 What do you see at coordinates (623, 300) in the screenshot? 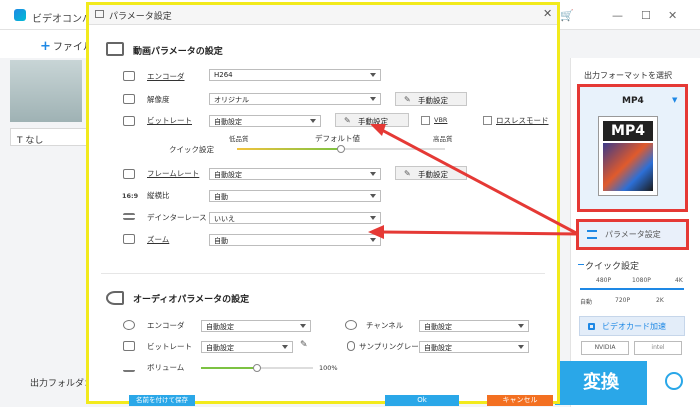
I see `tick-720p: 720P` at bounding box center [623, 300].